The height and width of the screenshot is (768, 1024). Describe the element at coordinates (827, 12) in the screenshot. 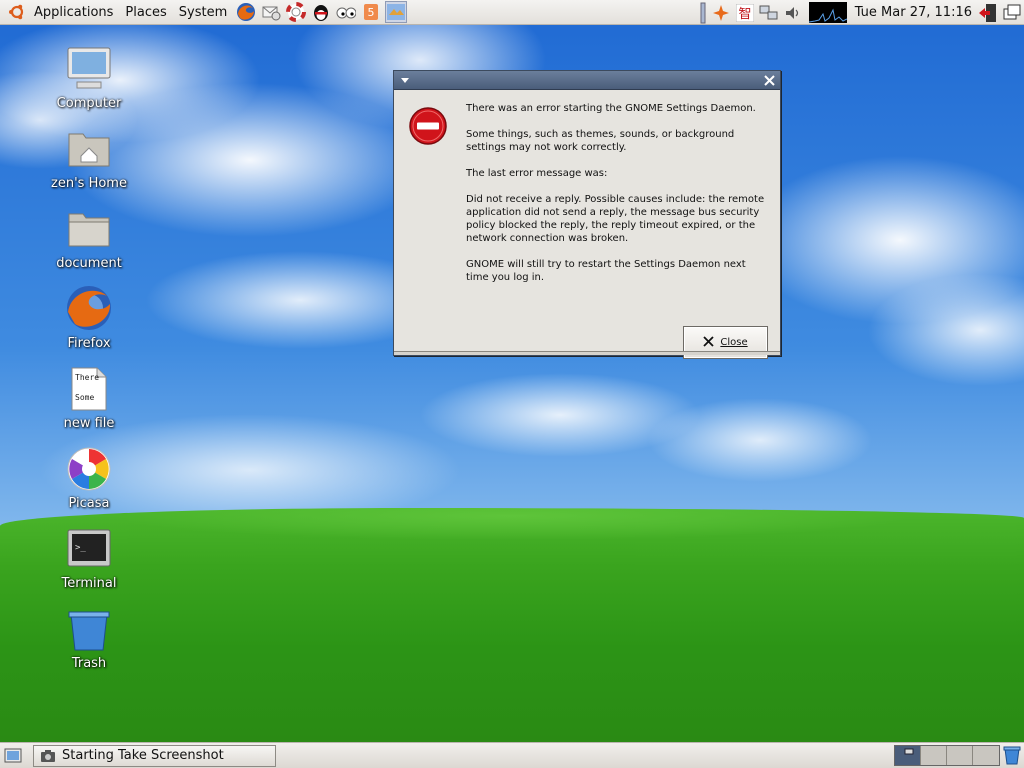

I see `system-monitor-graph` at that location.